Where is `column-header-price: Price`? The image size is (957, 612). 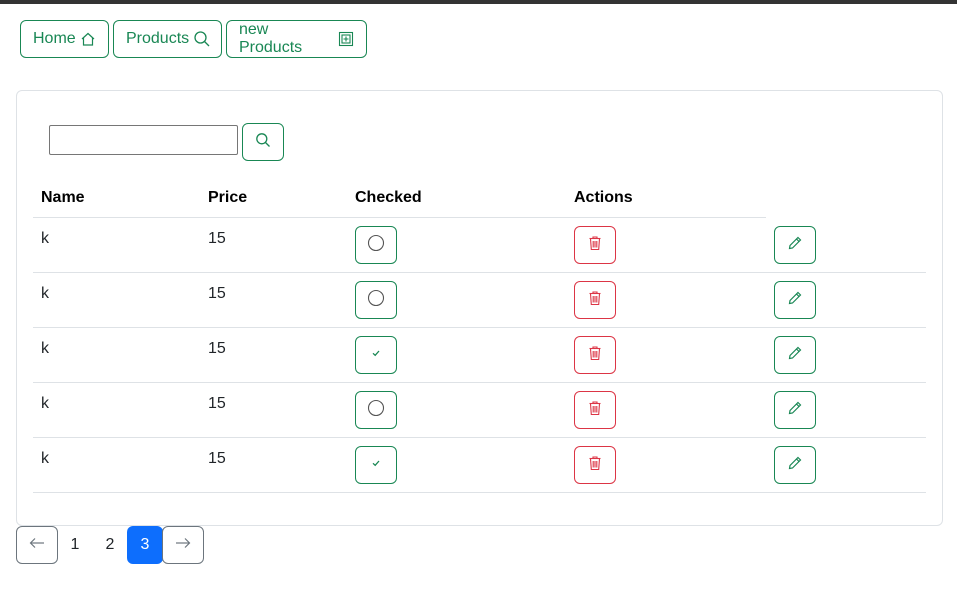 column-header-price: Price is located at coordinates (228, 197).